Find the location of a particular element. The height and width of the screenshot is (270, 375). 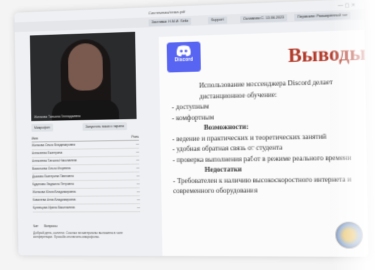

header-role: Роль is located at coordinates (135, 136).